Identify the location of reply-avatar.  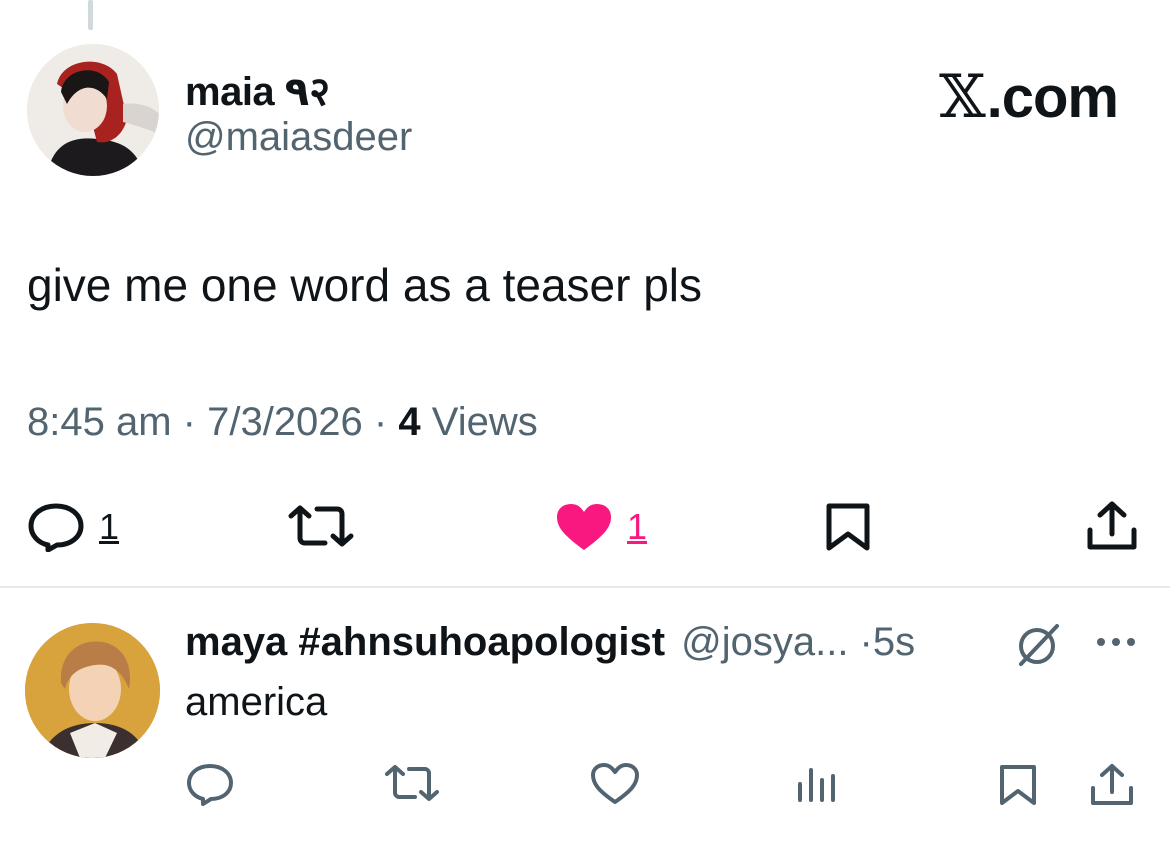
(92, 690).